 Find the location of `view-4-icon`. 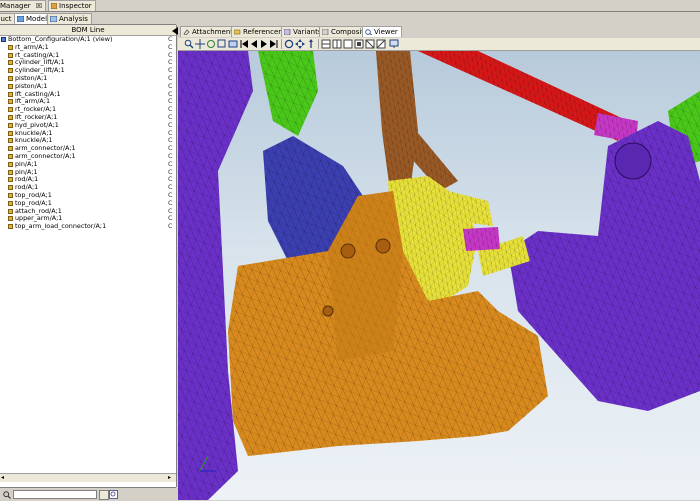

view-4-icon is located at coordinates (359, 44).